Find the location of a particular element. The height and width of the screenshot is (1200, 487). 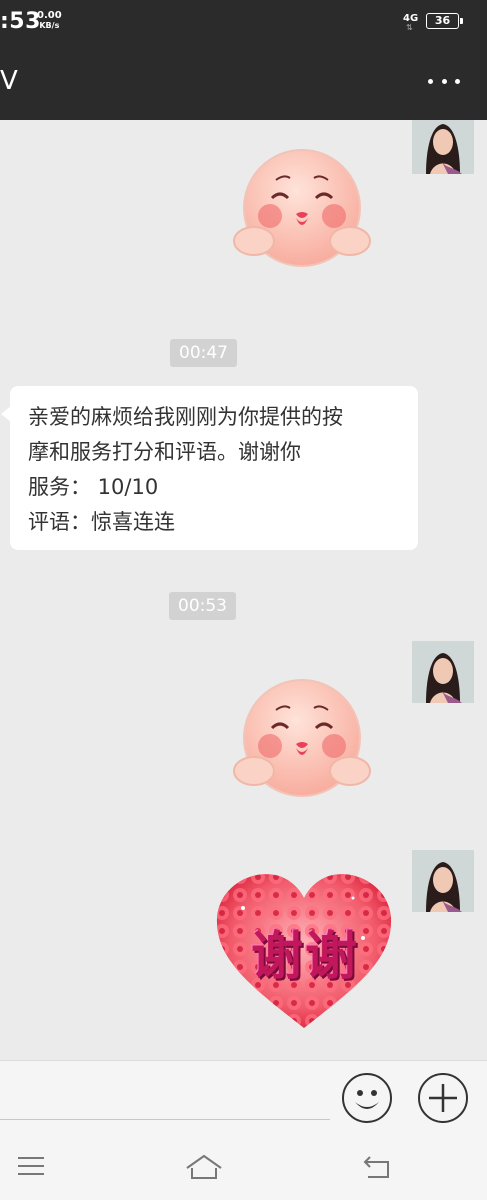

status-bar: :53 0.00 KB/s 4G ⇅ 36 is located at coordinates (243, 22).